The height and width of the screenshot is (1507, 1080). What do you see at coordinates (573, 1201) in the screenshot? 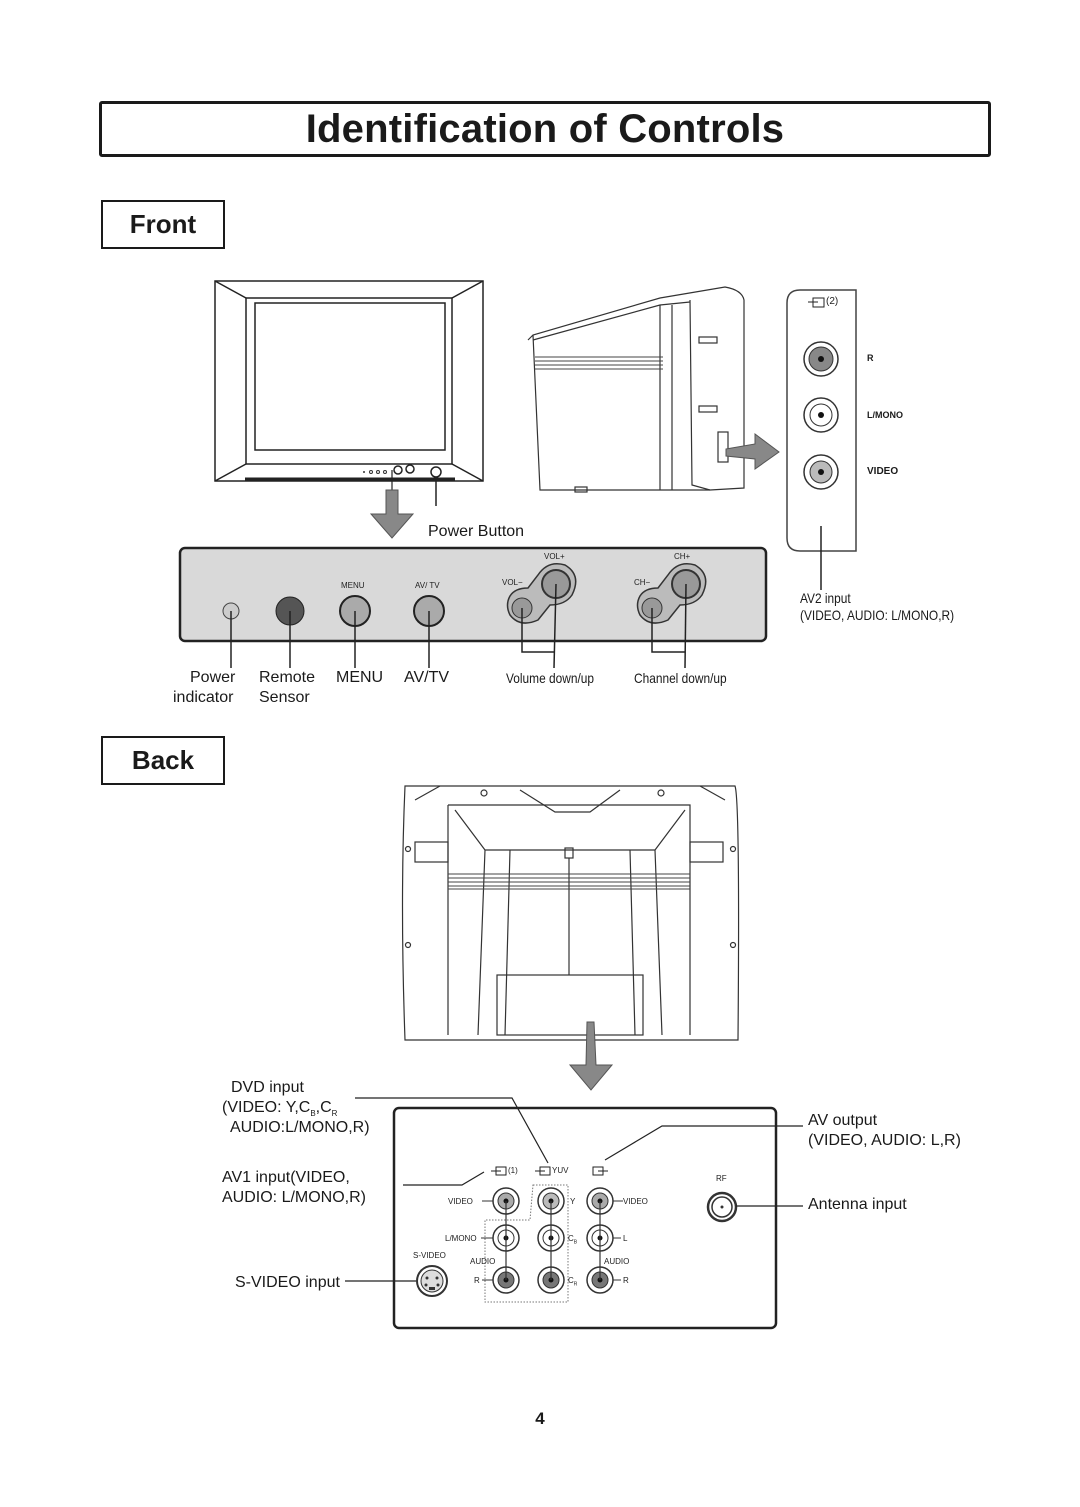
I see `yuv-label-y: Y` at bounding box center [573, 1201].